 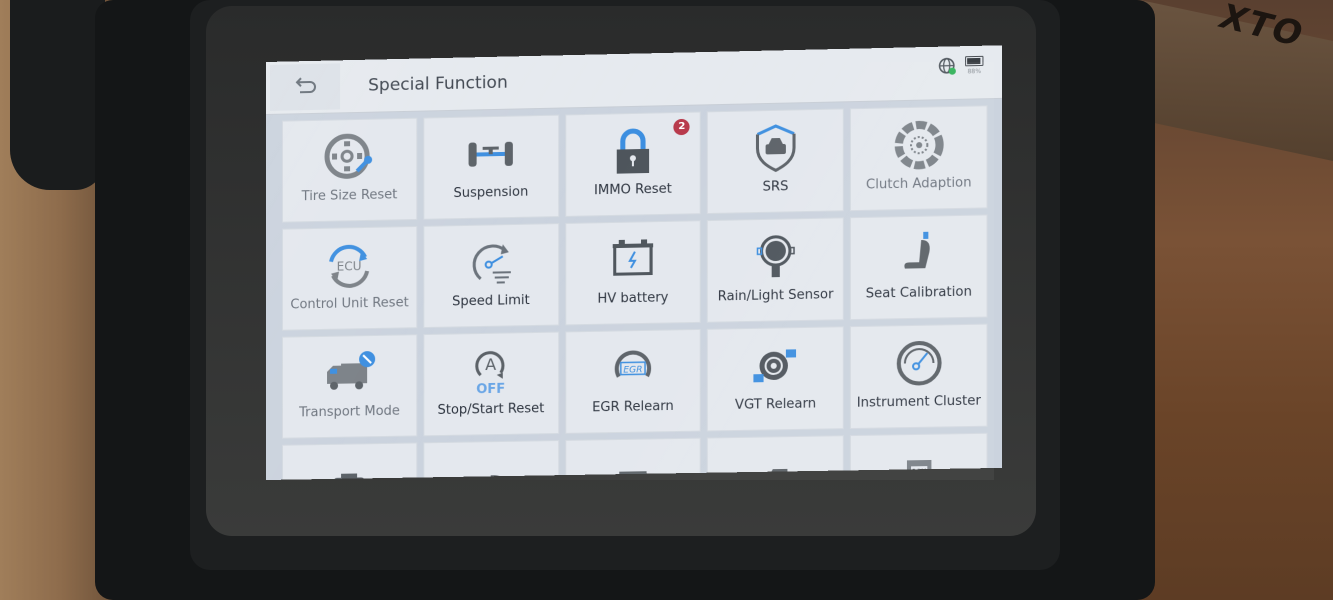 I want to click on function-tile-vgt-relearn: VGT Relearn, so click(x=776, y=379).